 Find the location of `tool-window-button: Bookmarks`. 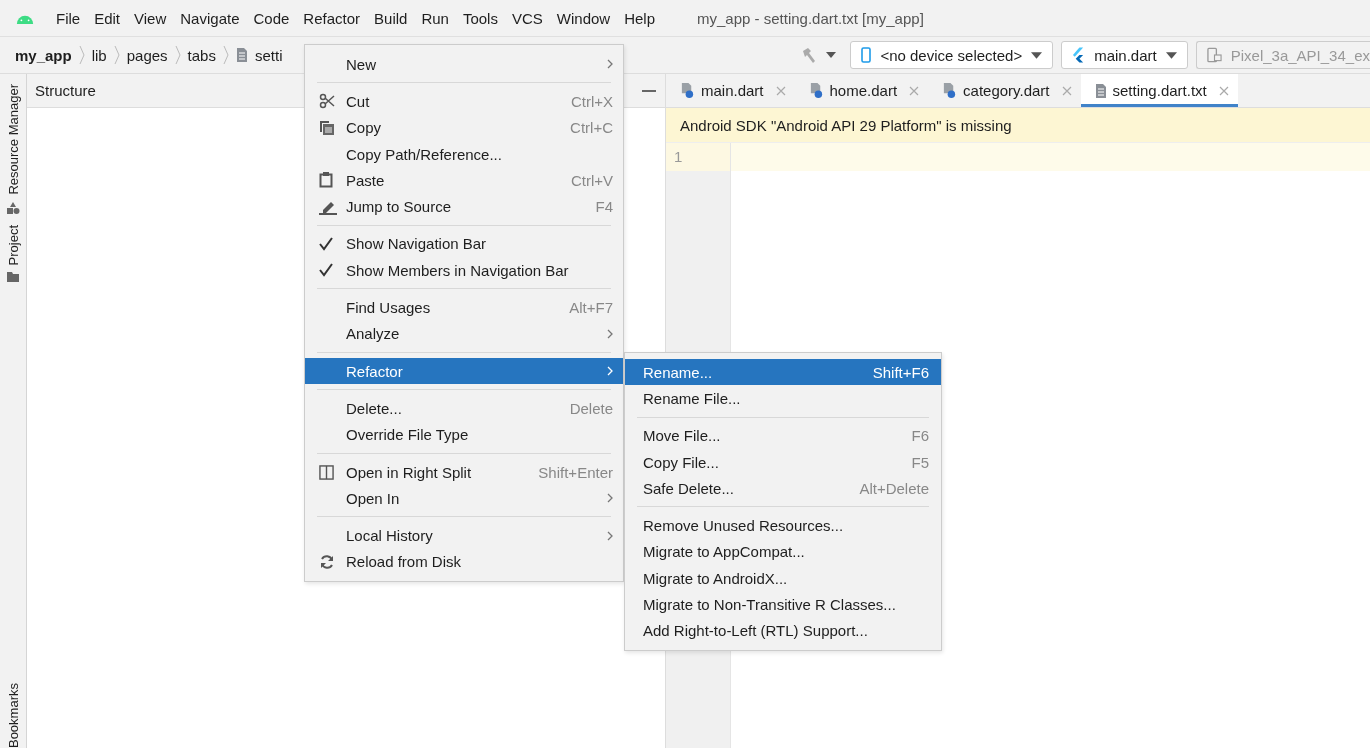

tool-window-button: Bookmarks is located at coordinates (13, 710).